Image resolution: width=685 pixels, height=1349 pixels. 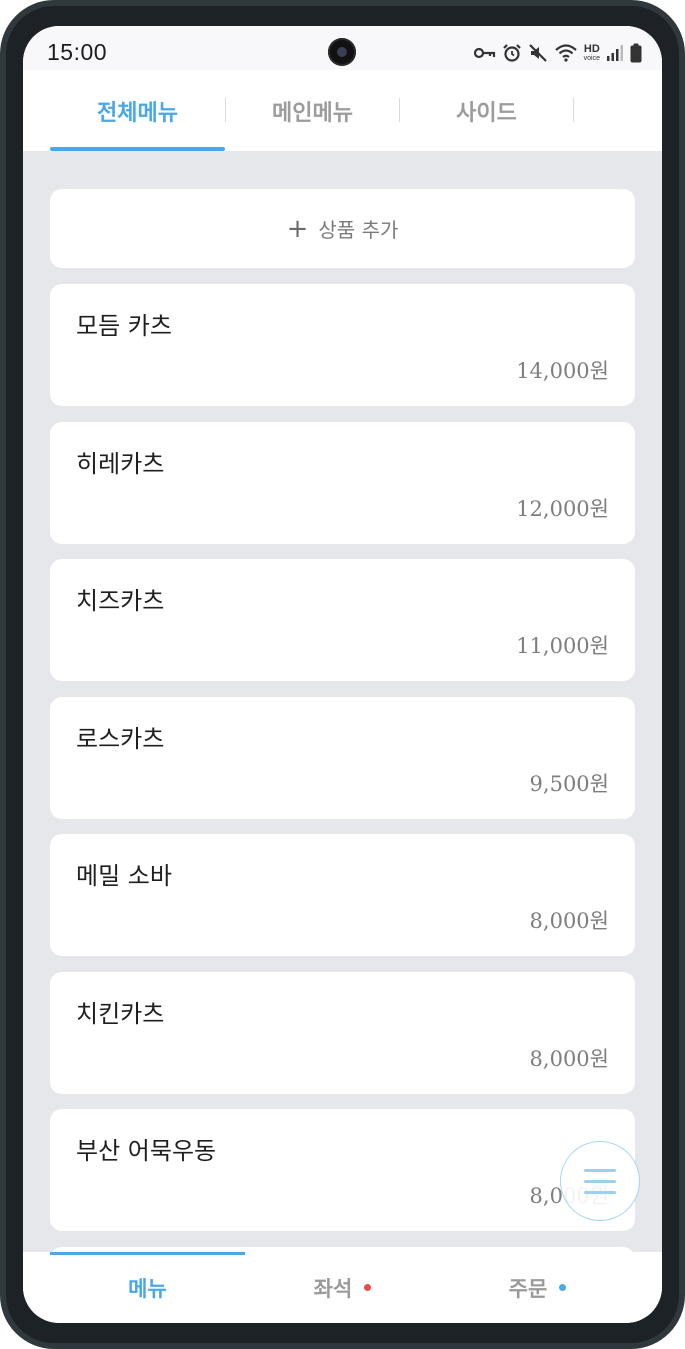 I want to click on voice-label: voice, so click(x=591, y=58).